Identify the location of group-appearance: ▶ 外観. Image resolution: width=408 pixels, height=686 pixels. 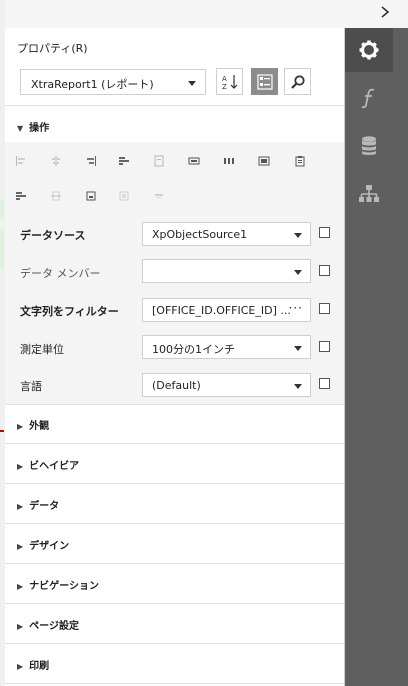
(33, 424).